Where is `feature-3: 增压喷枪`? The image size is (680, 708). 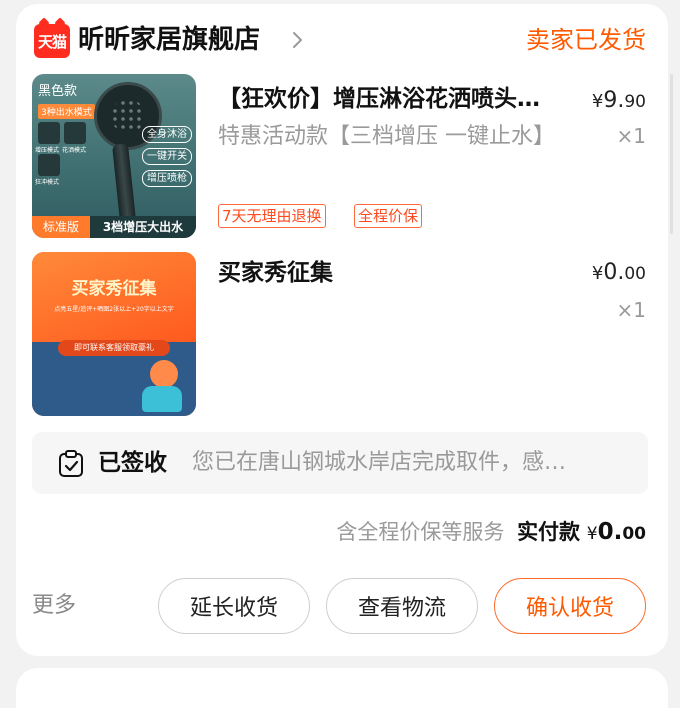
feature-3: 增压喷枪 is located at coordinates (167, 178).